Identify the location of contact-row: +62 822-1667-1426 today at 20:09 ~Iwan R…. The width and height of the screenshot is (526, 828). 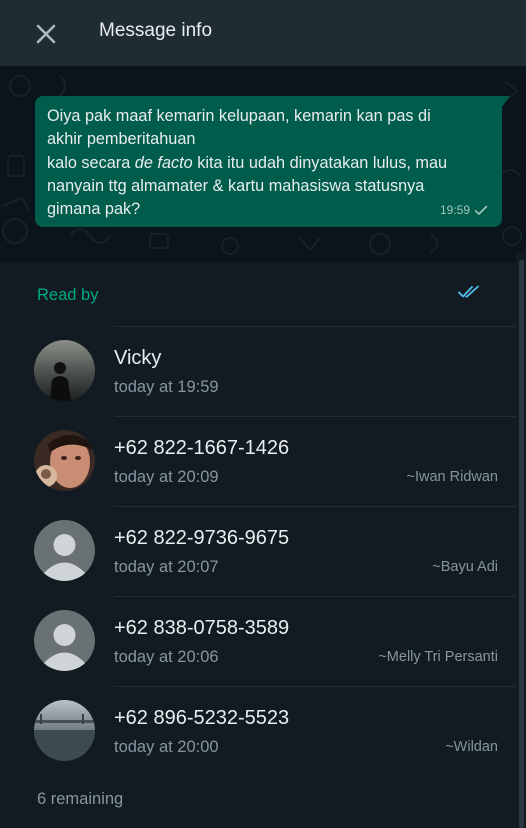
(258, 461).